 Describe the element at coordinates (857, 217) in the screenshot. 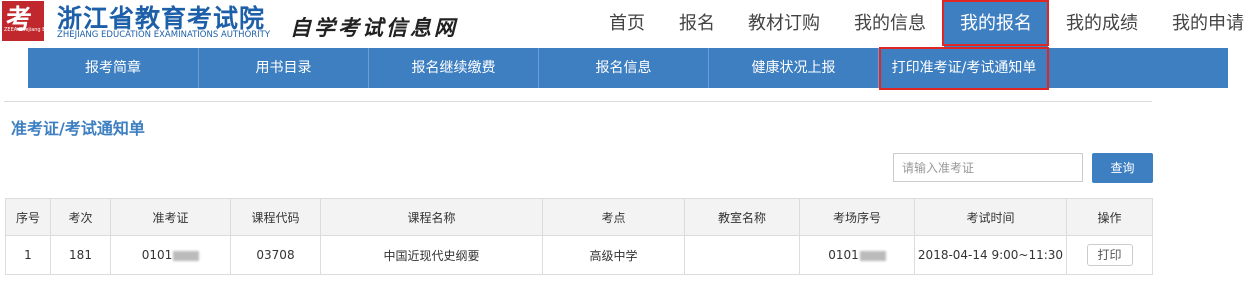

I see `col-seat-no: 考场序号` at that location.